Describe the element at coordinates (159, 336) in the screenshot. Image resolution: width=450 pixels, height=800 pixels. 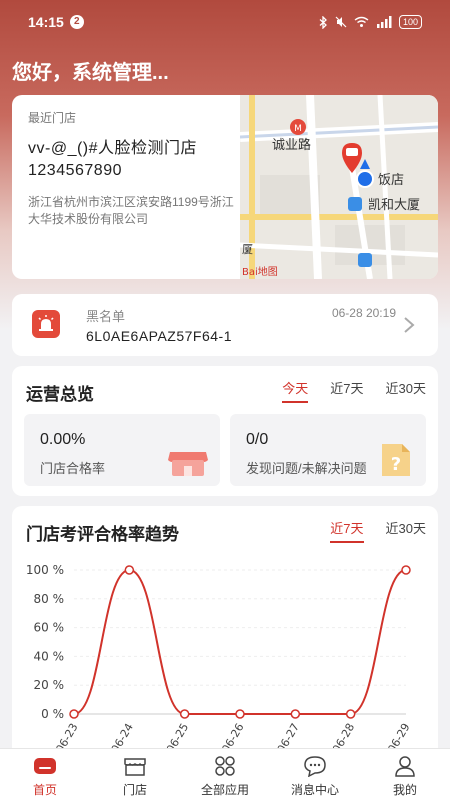
I see `alert-code: 6L0AE6APAZ57F64-1` at that location.